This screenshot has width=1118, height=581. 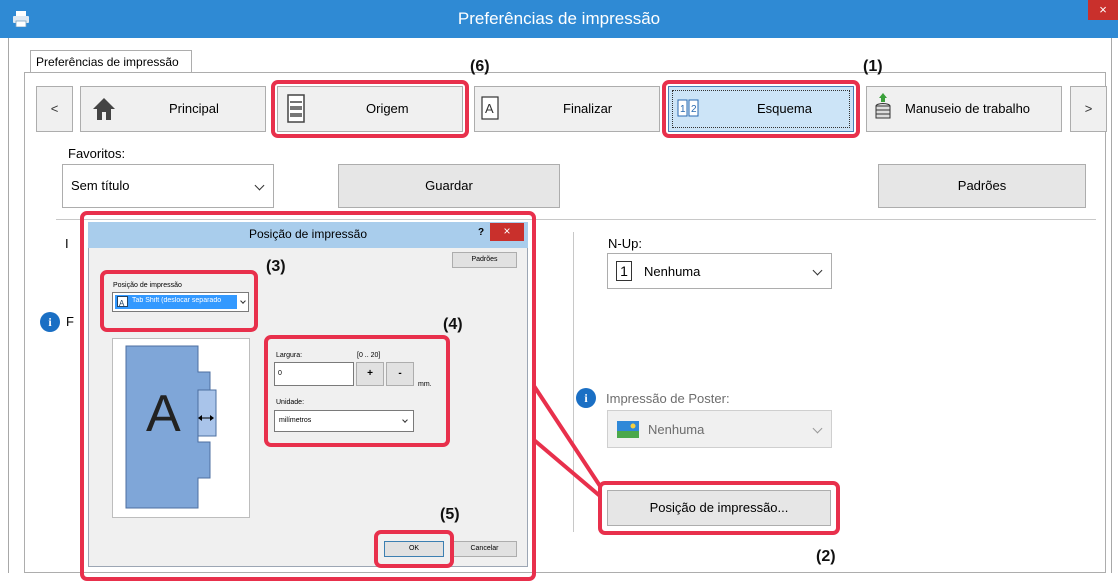 What do you see at coordinates (276, 266) in the screenshot?
I see `callout-3: (3)` at bounding box center [276, 266].